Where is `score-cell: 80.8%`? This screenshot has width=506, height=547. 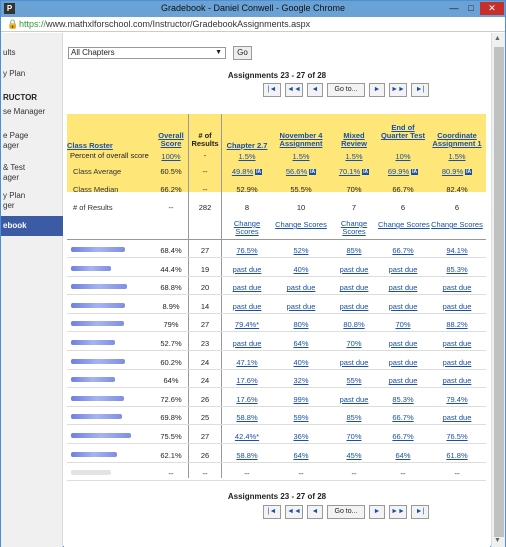 score-cell: 80.8% is located at coordinates (354, 324).